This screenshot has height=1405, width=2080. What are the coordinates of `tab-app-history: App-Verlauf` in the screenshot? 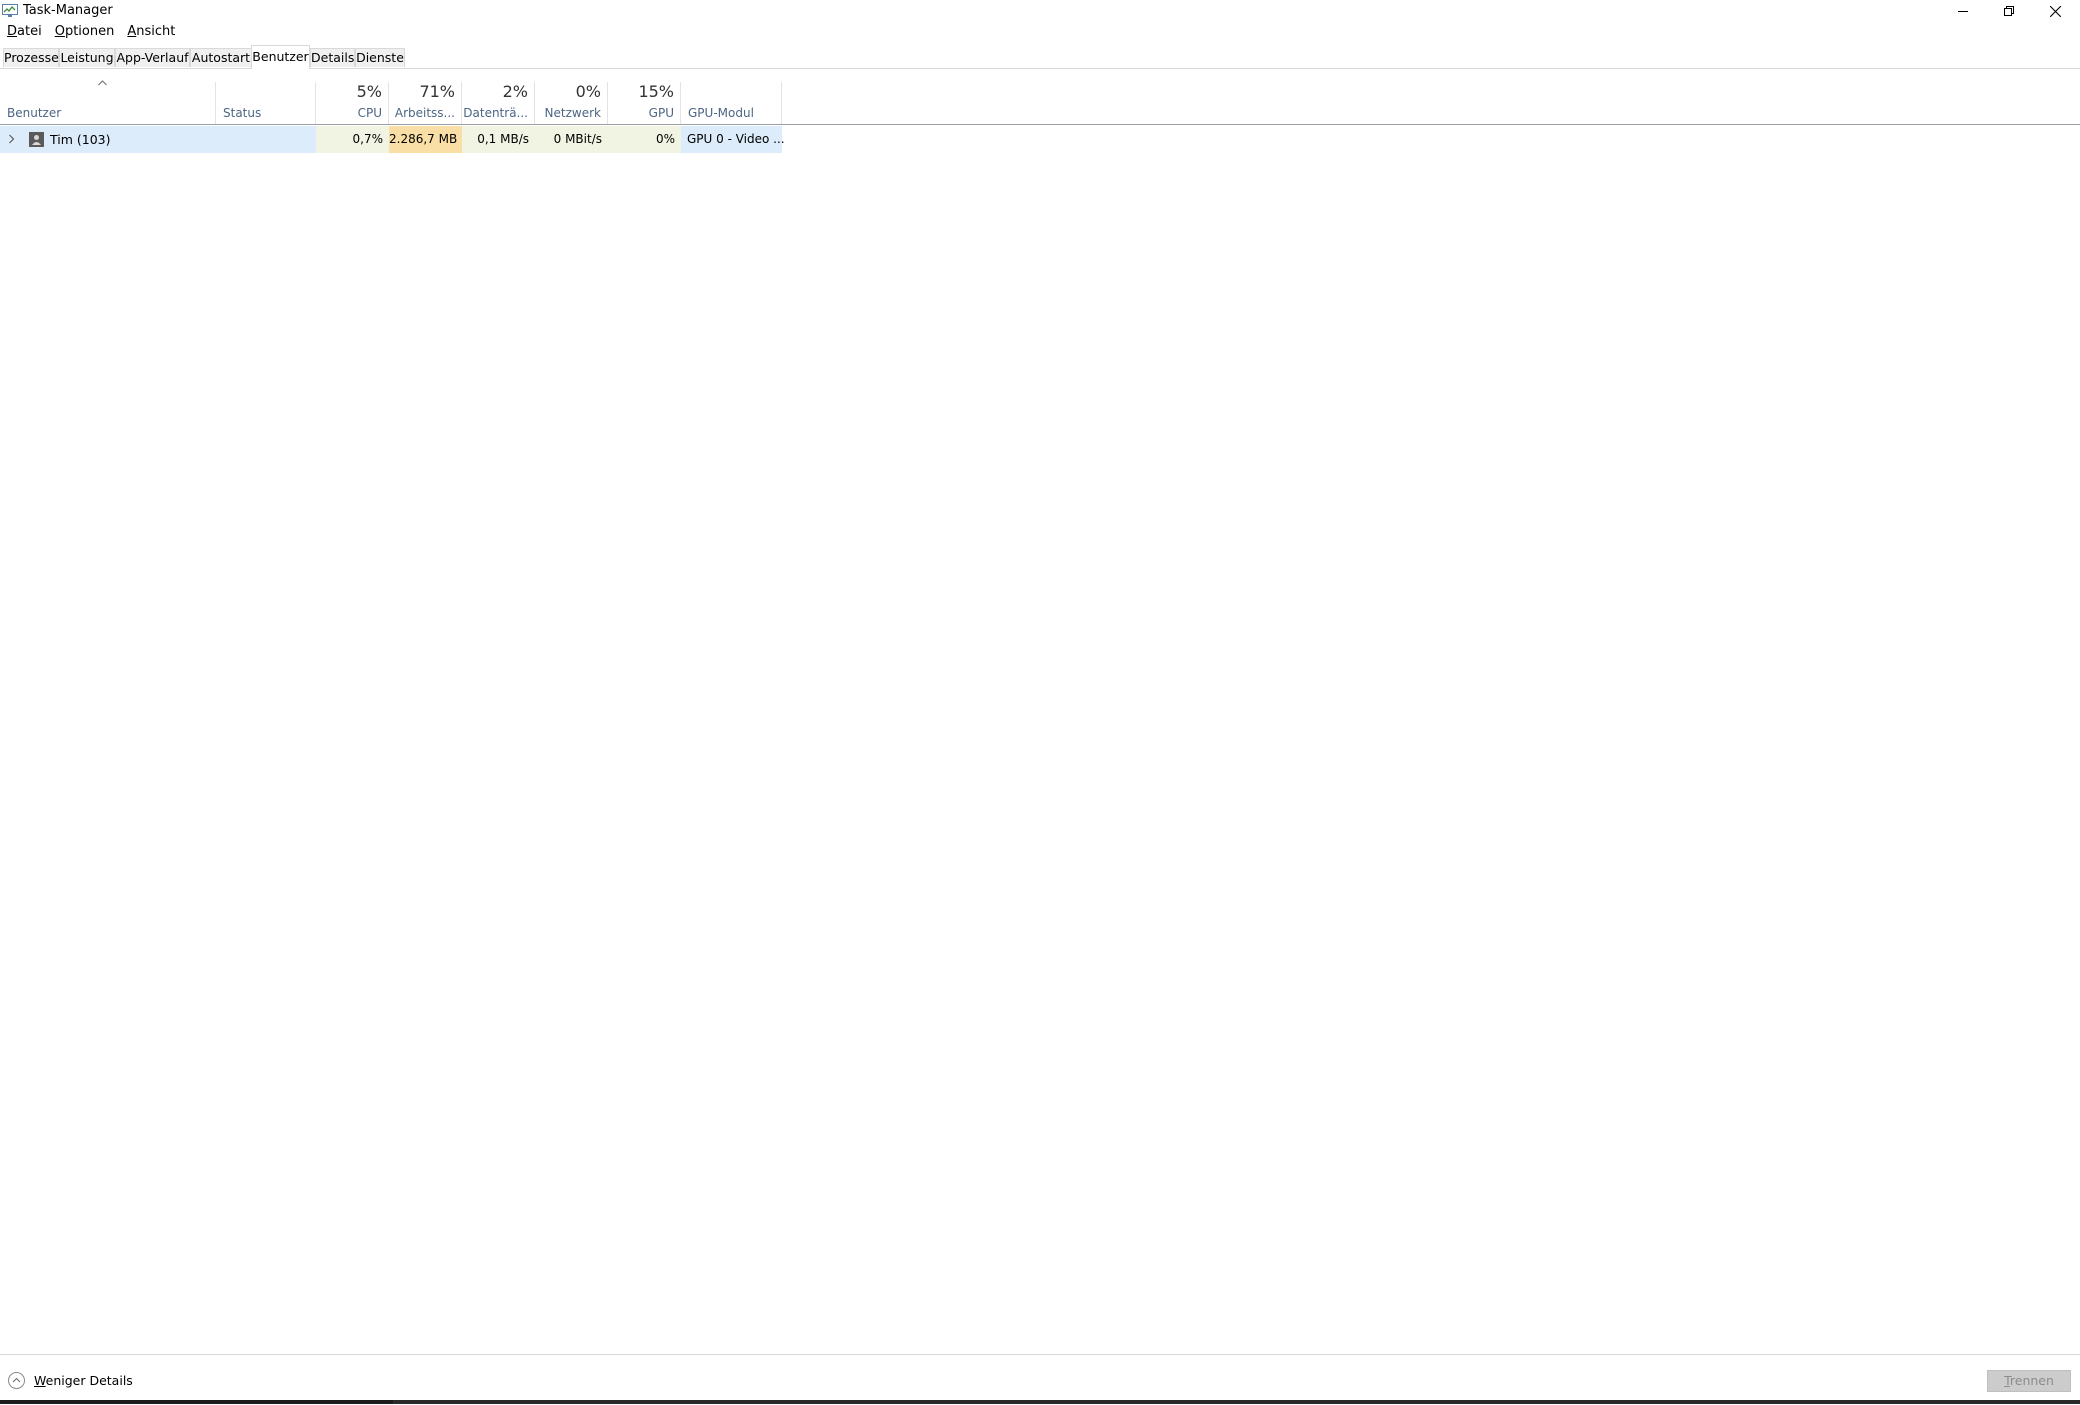 It's located at (152, 57).